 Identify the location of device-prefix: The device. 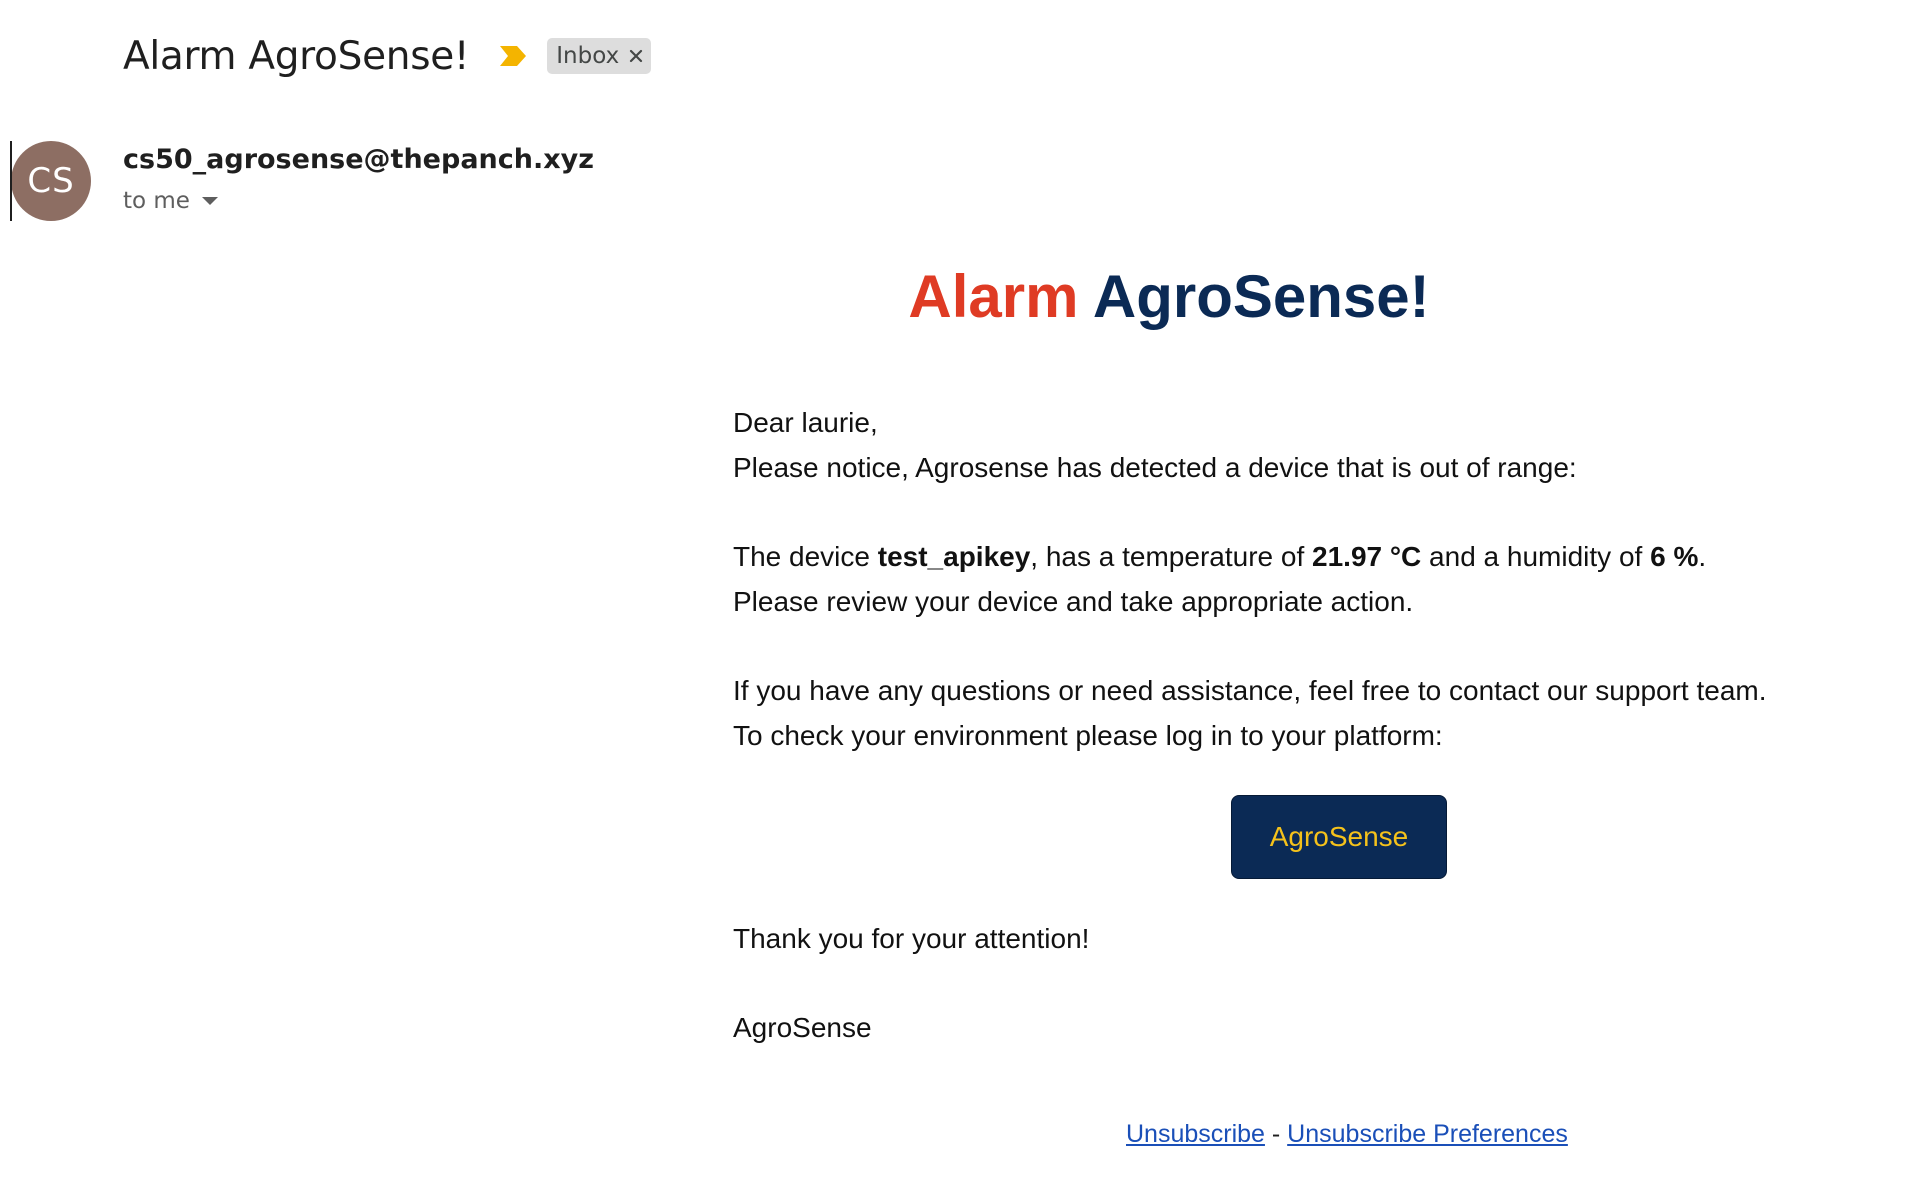
(805, 556).